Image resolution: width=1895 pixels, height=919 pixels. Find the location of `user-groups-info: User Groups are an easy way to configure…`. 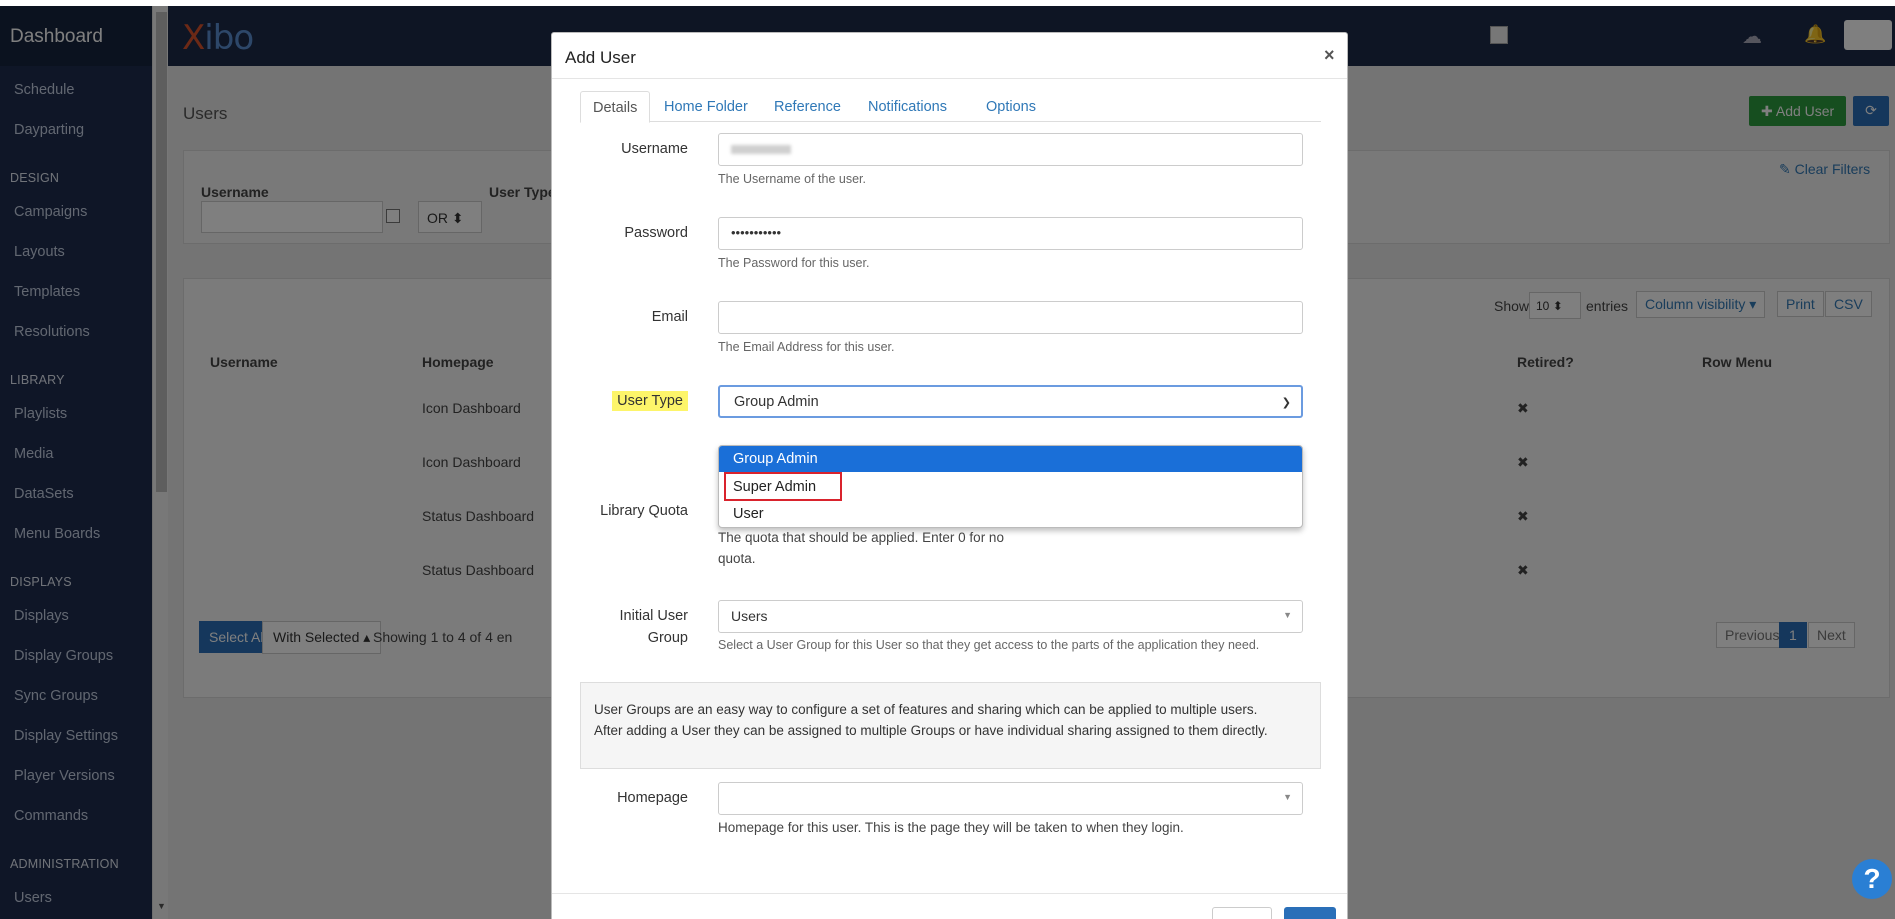

user-groups-info: User Groups are an easy way to configure… is located at coordinates (950, 725).